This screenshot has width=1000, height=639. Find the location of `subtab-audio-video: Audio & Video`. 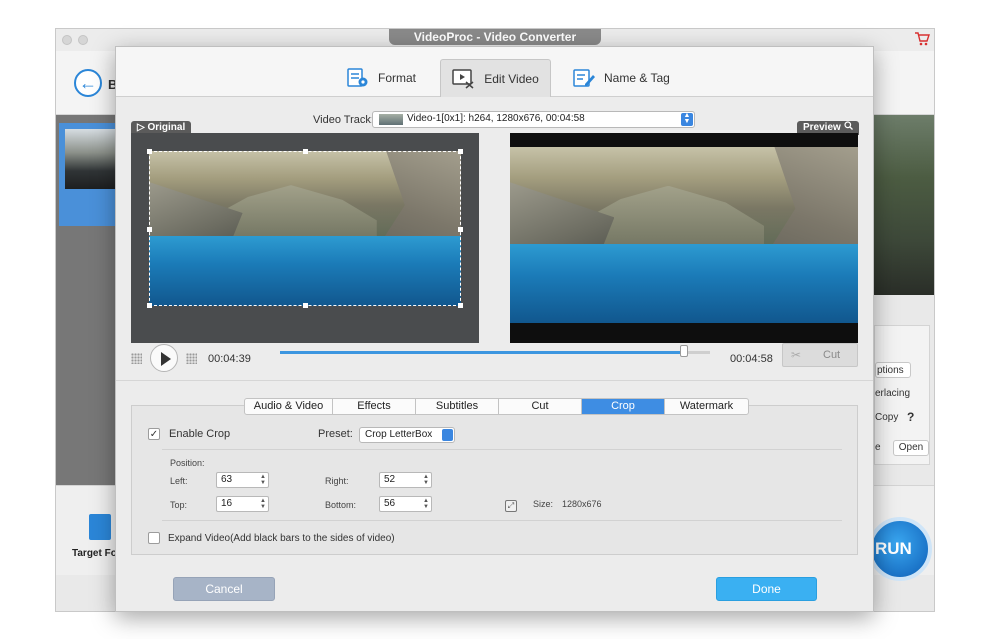

subtab-audio-video: Audio & Video is located at coordinates (289, 406).